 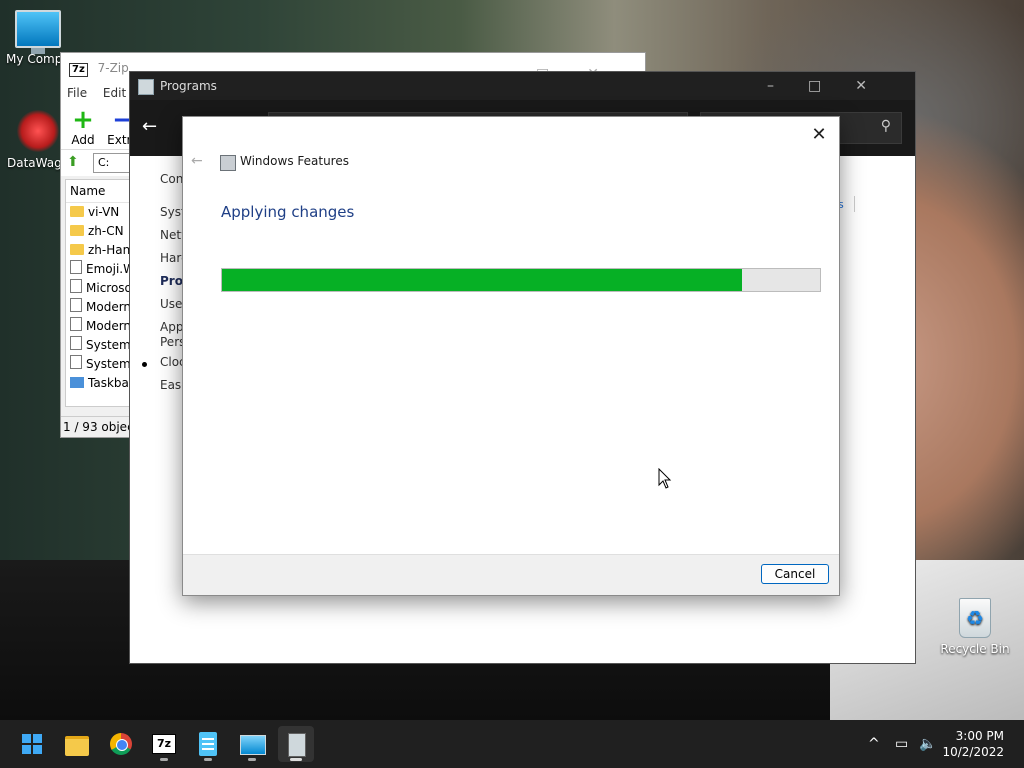 I want to click on window-title: Programs, so click(x=188, y=86).